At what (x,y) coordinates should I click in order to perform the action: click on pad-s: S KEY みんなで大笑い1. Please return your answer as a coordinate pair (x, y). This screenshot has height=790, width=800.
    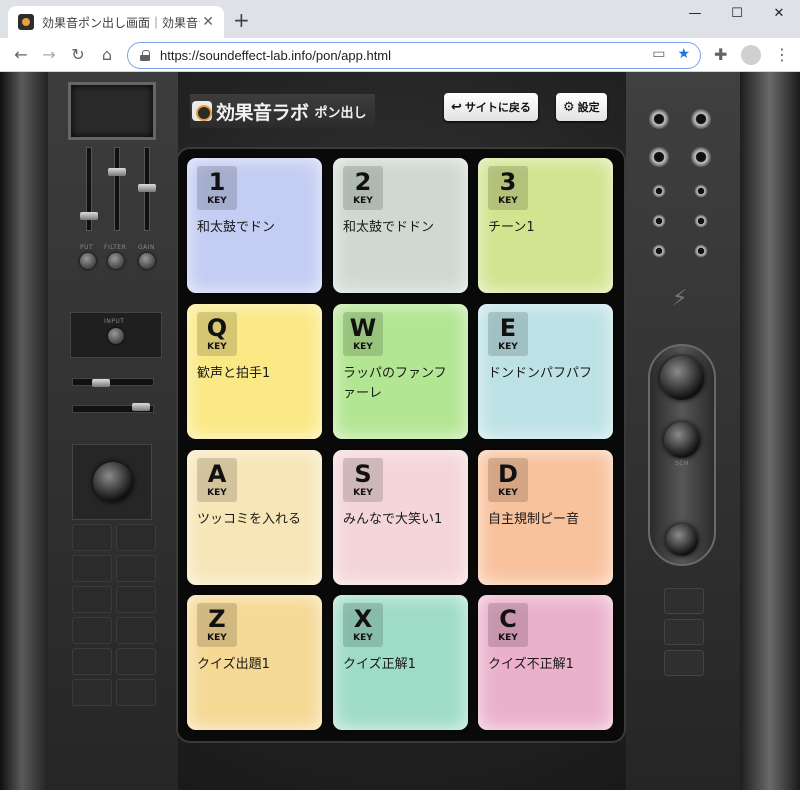
    Looking at the image, I should click on (400, 517).